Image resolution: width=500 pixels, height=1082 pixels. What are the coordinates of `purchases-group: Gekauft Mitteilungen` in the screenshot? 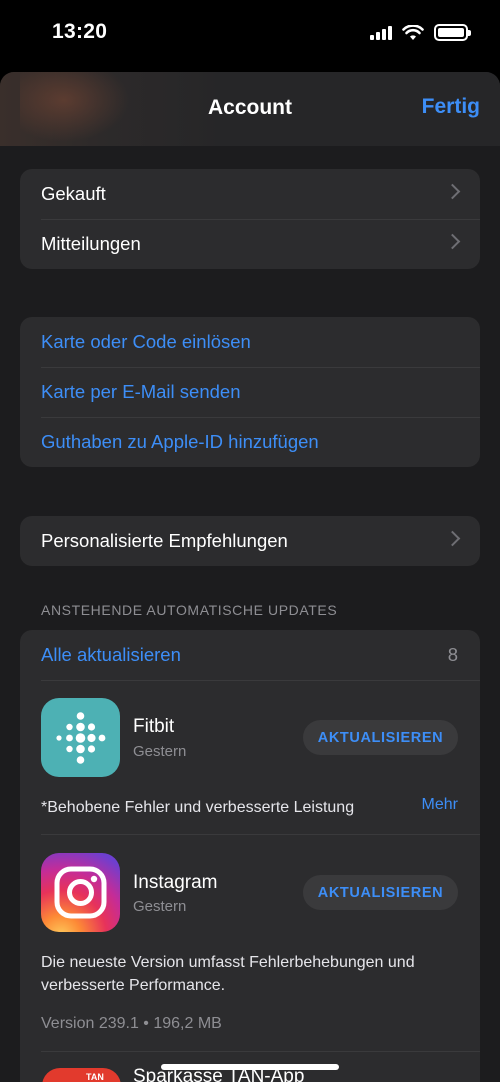 It's located at (250, 219).